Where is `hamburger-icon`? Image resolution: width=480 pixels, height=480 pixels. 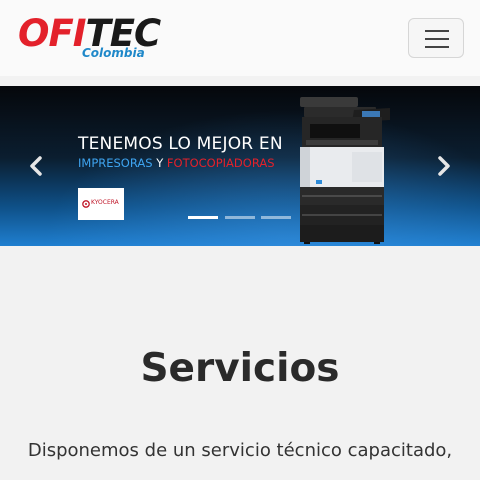
hamburger-icon is located at coordinates (437, 31).